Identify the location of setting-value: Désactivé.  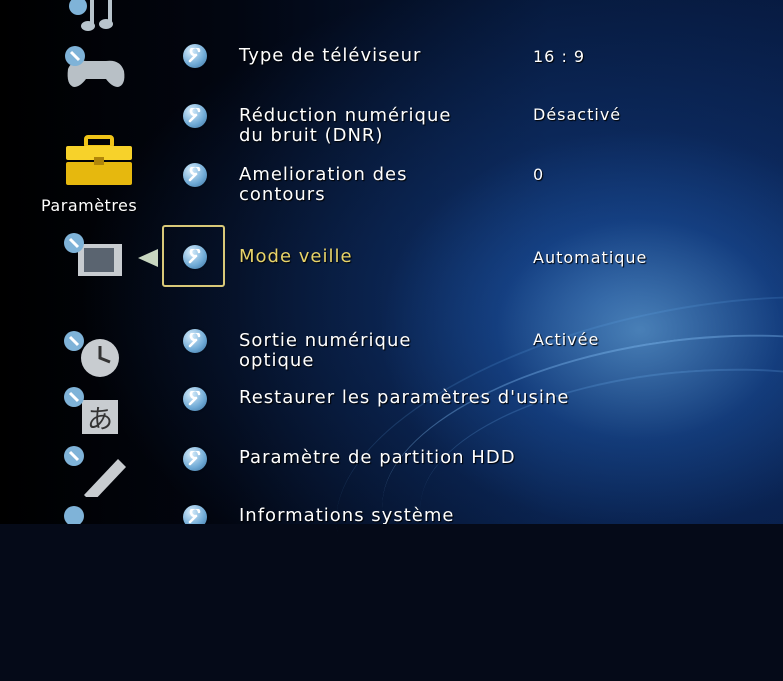
(577, 114).